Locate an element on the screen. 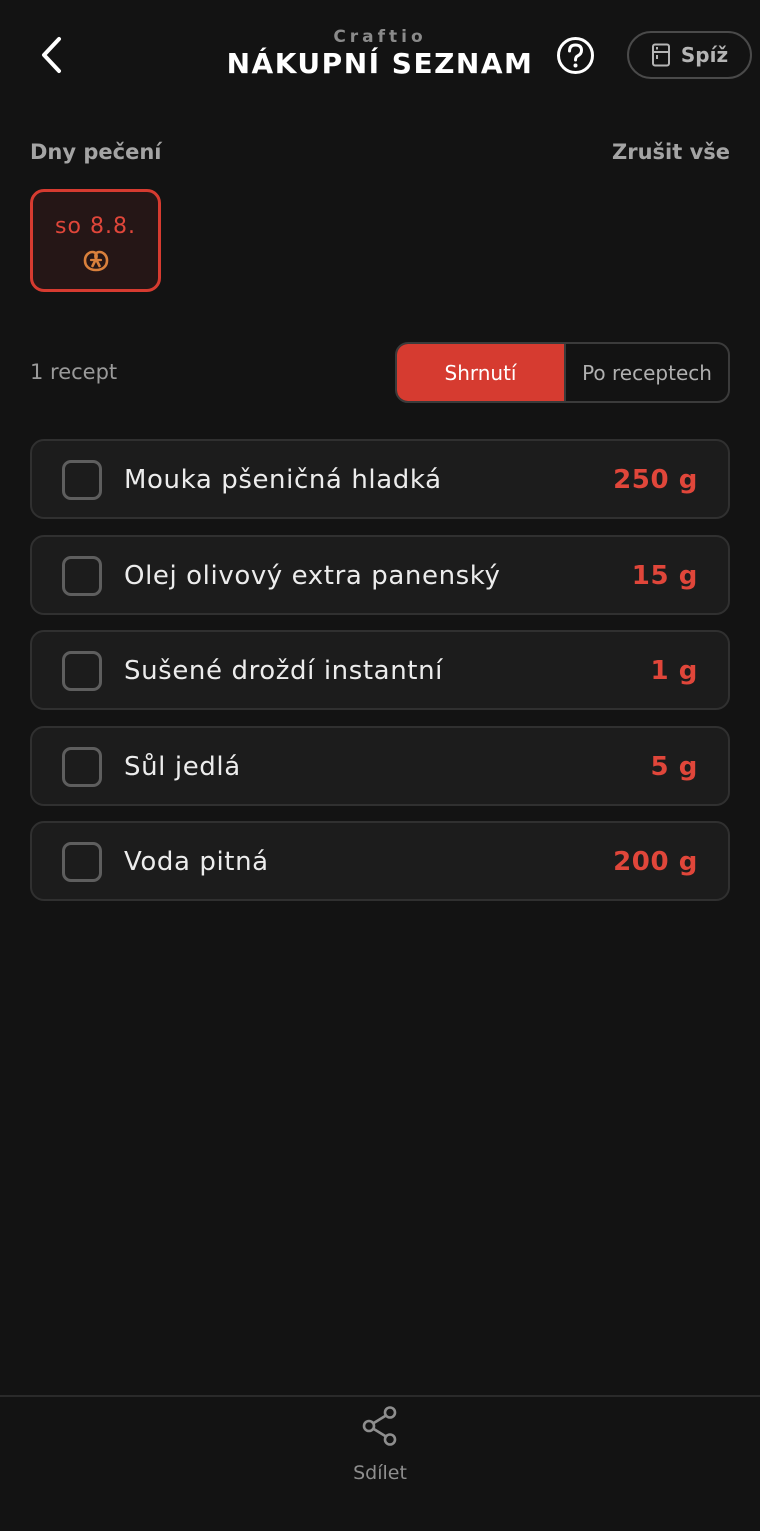  tab-by-recipe: Po receptech is located at coordinates (646, 372).